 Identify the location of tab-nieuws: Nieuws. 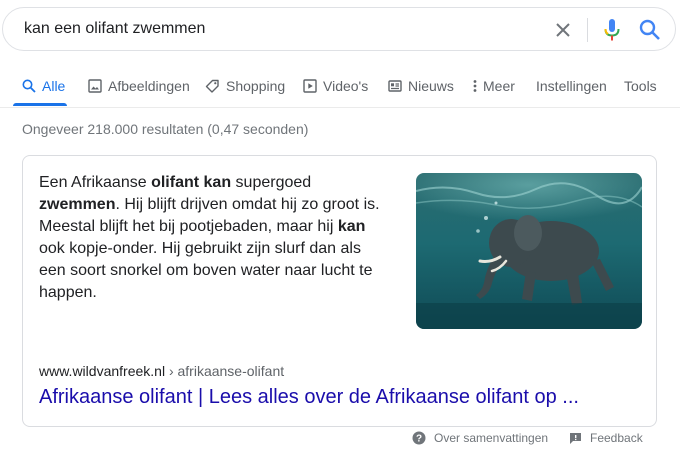
(421, 86).